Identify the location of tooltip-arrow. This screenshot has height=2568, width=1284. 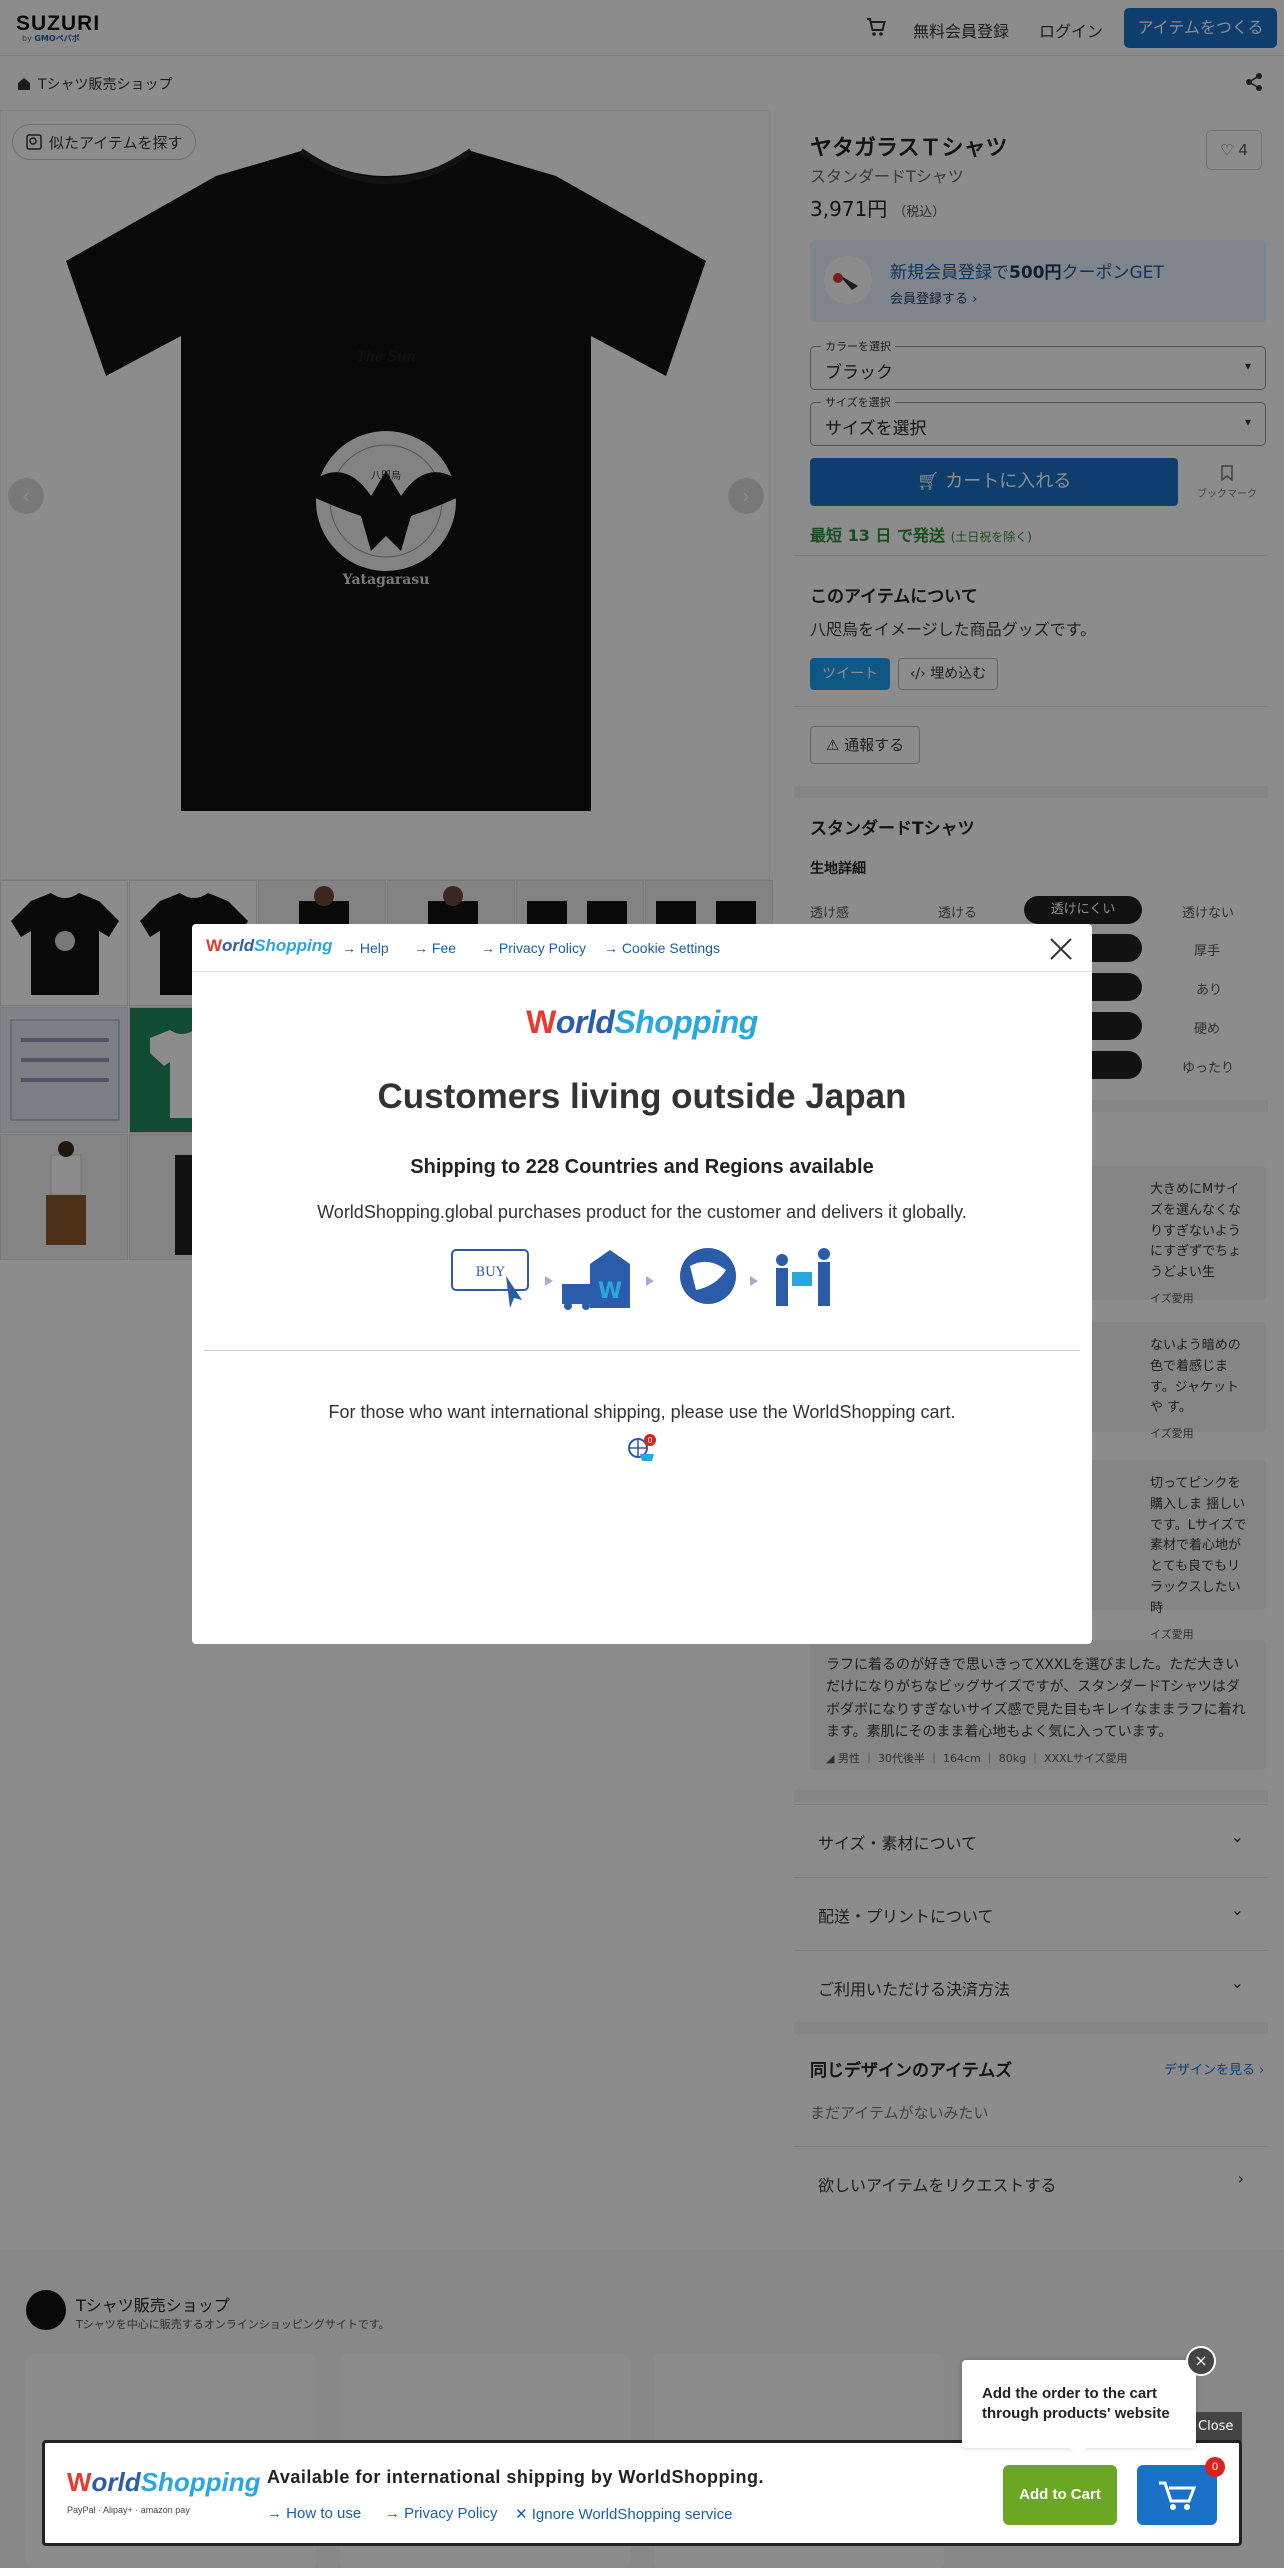
(1078, 2451).